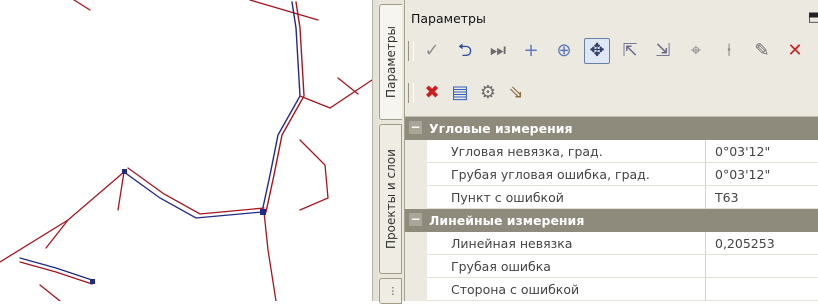 The image size is (818, 304). I want to click on property-name: Грубая угловая ошибка, град., so click(550, 174).